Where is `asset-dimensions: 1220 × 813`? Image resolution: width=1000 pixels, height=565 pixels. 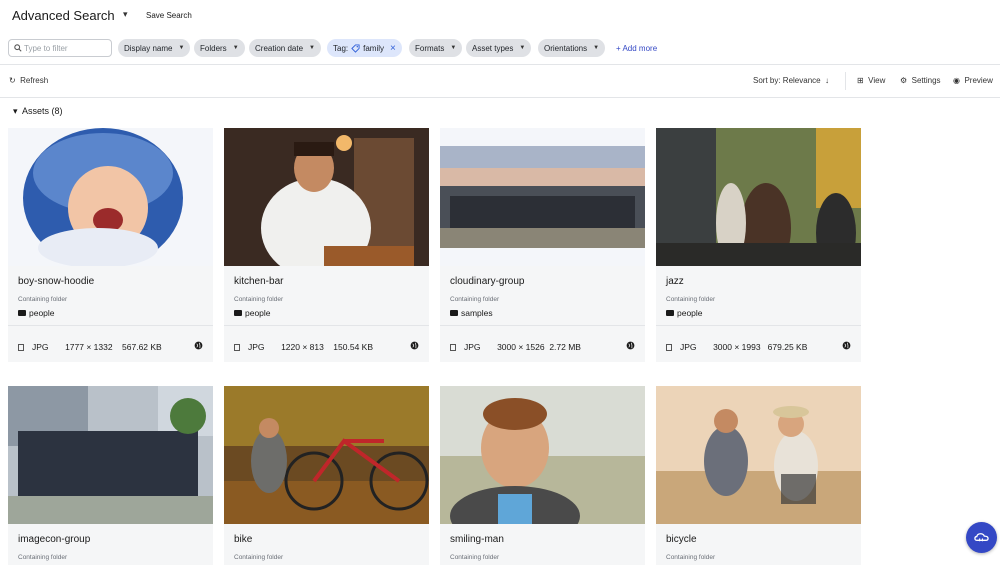 asset-dimensions: 1220 × 813 is located at coordinates (302, 347).